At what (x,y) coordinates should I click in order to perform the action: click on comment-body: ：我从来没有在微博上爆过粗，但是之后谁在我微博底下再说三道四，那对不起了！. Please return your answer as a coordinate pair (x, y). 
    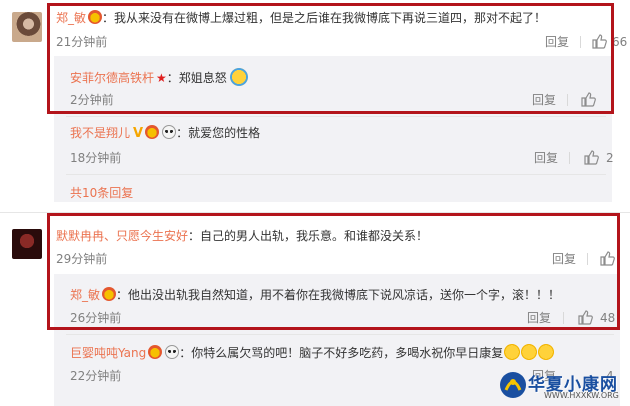
    Looking at the image, I should click on (324, 18).